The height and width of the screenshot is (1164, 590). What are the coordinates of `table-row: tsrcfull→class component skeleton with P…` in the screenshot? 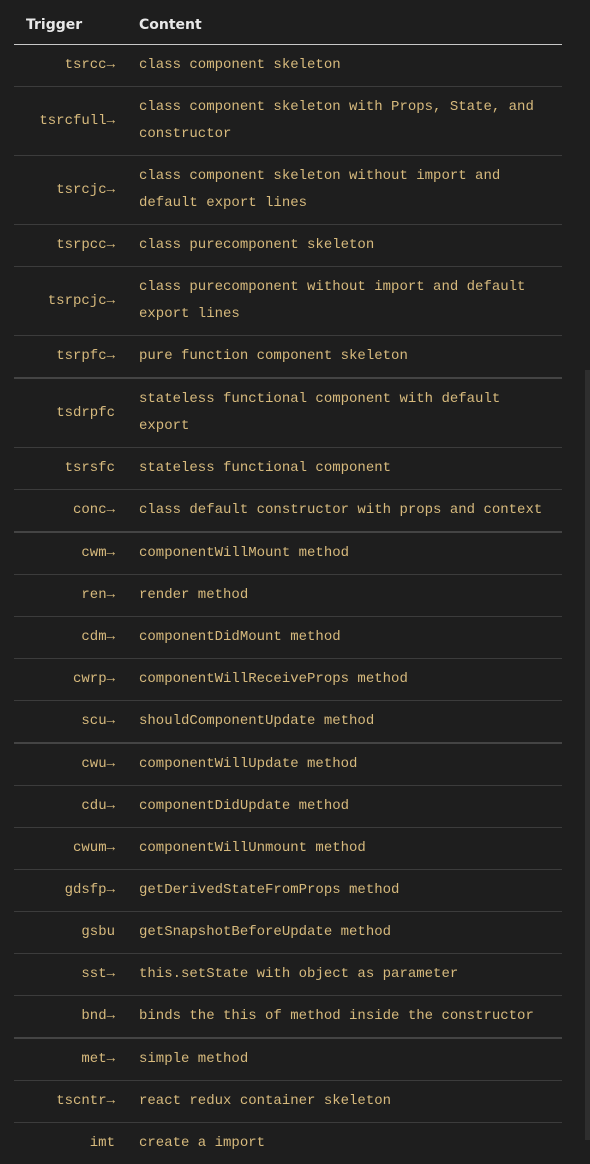 It's located at (288, 121).